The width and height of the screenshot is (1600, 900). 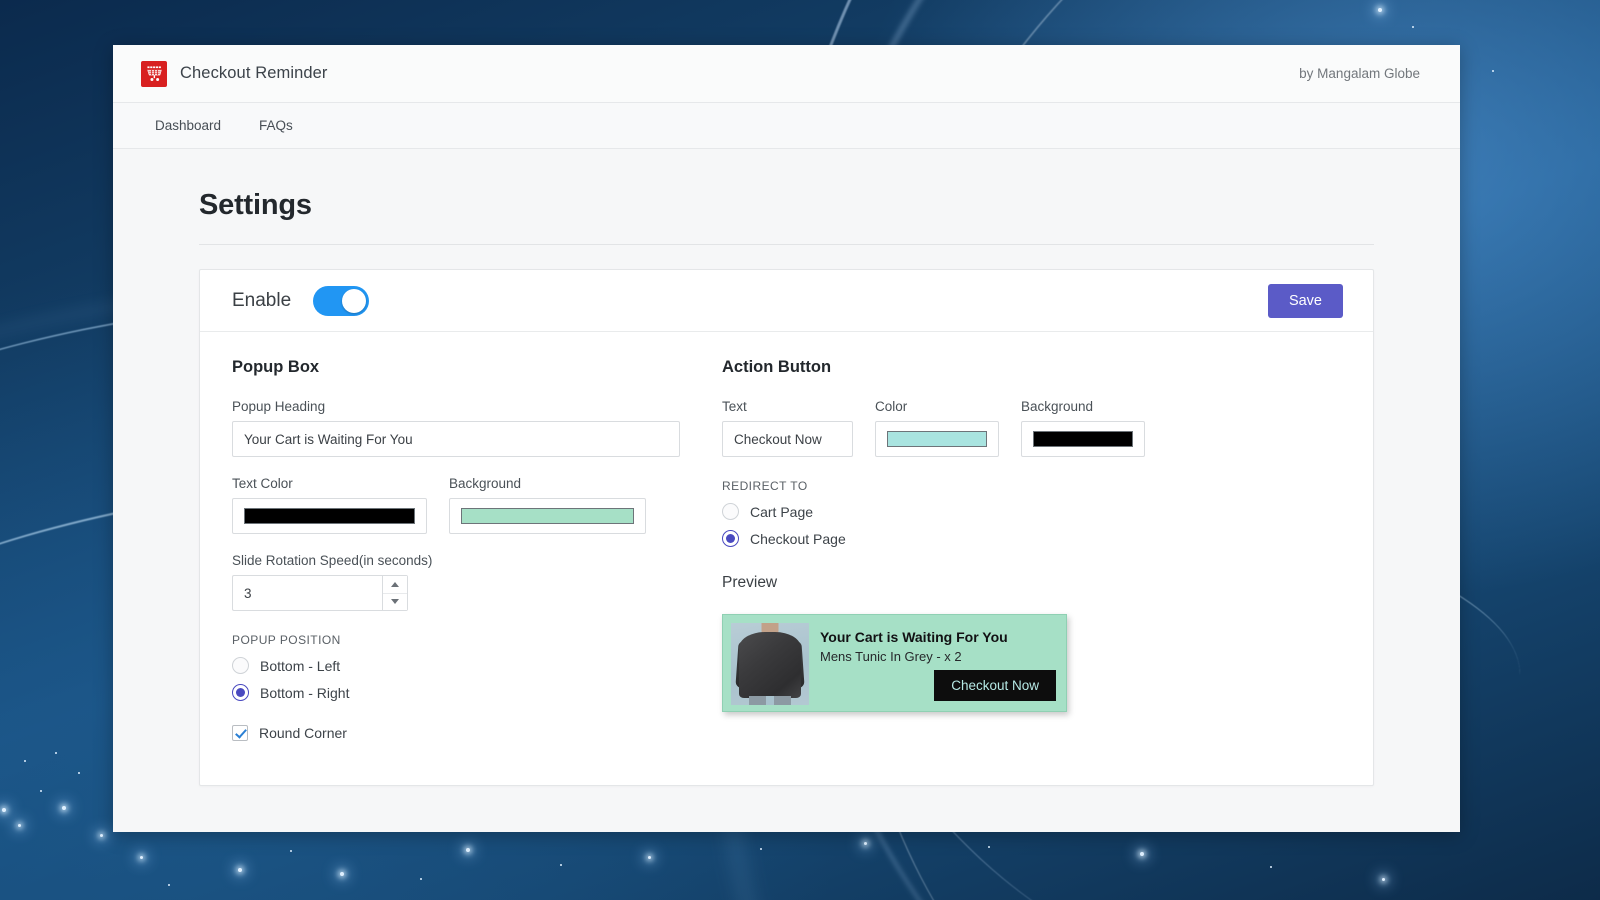 I want to click on radio-label: Bottom - Left, so click(x=300, y=665).